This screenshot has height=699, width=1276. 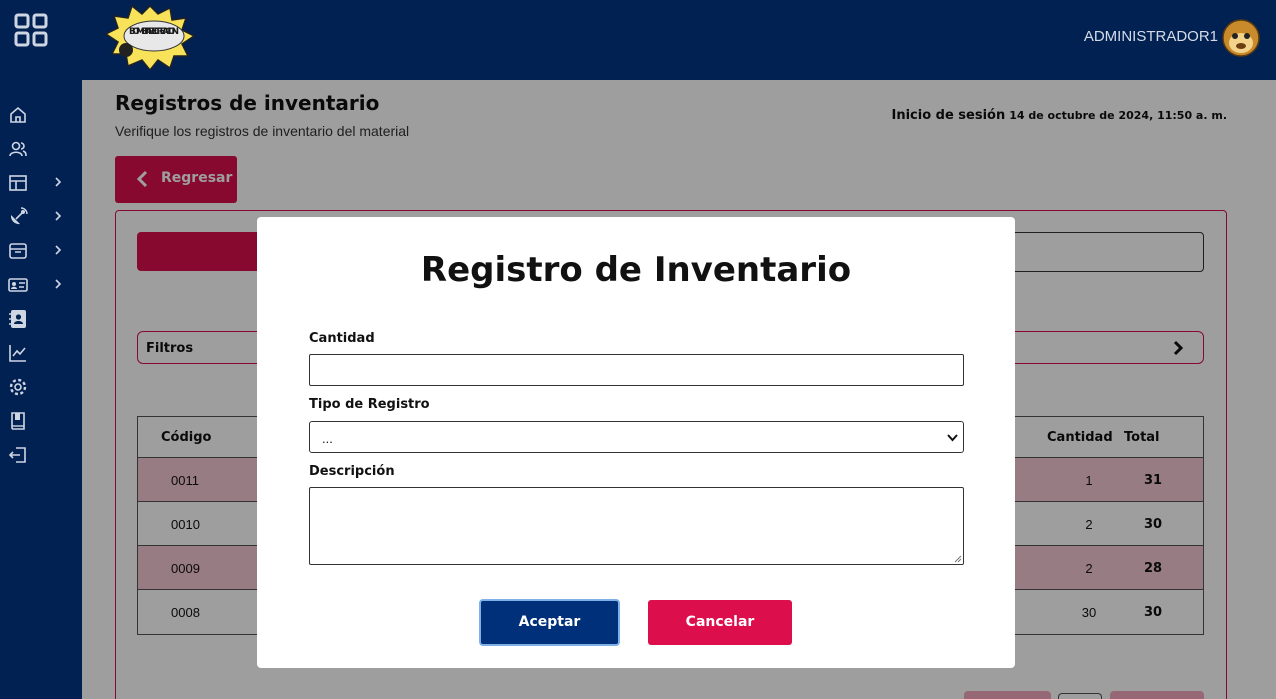 I want to click on sidebar-item-logout, so click(x=41, y=454).